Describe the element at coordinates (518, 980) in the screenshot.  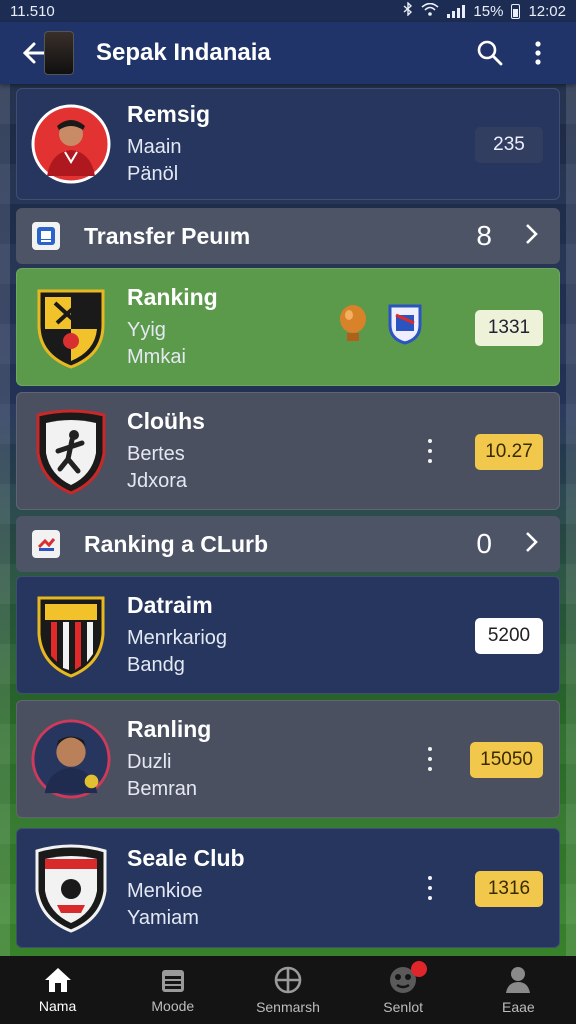
I see `person-icon` at that location.